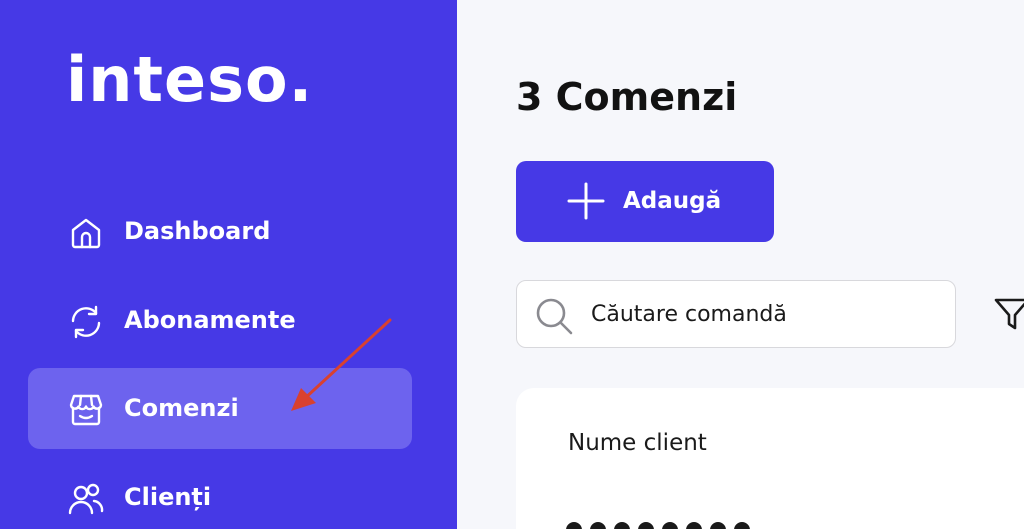  What do you see at coordinates (1009, 314) in the screenshot?
I see `filter-icon` at bounding box center [1009, 314].